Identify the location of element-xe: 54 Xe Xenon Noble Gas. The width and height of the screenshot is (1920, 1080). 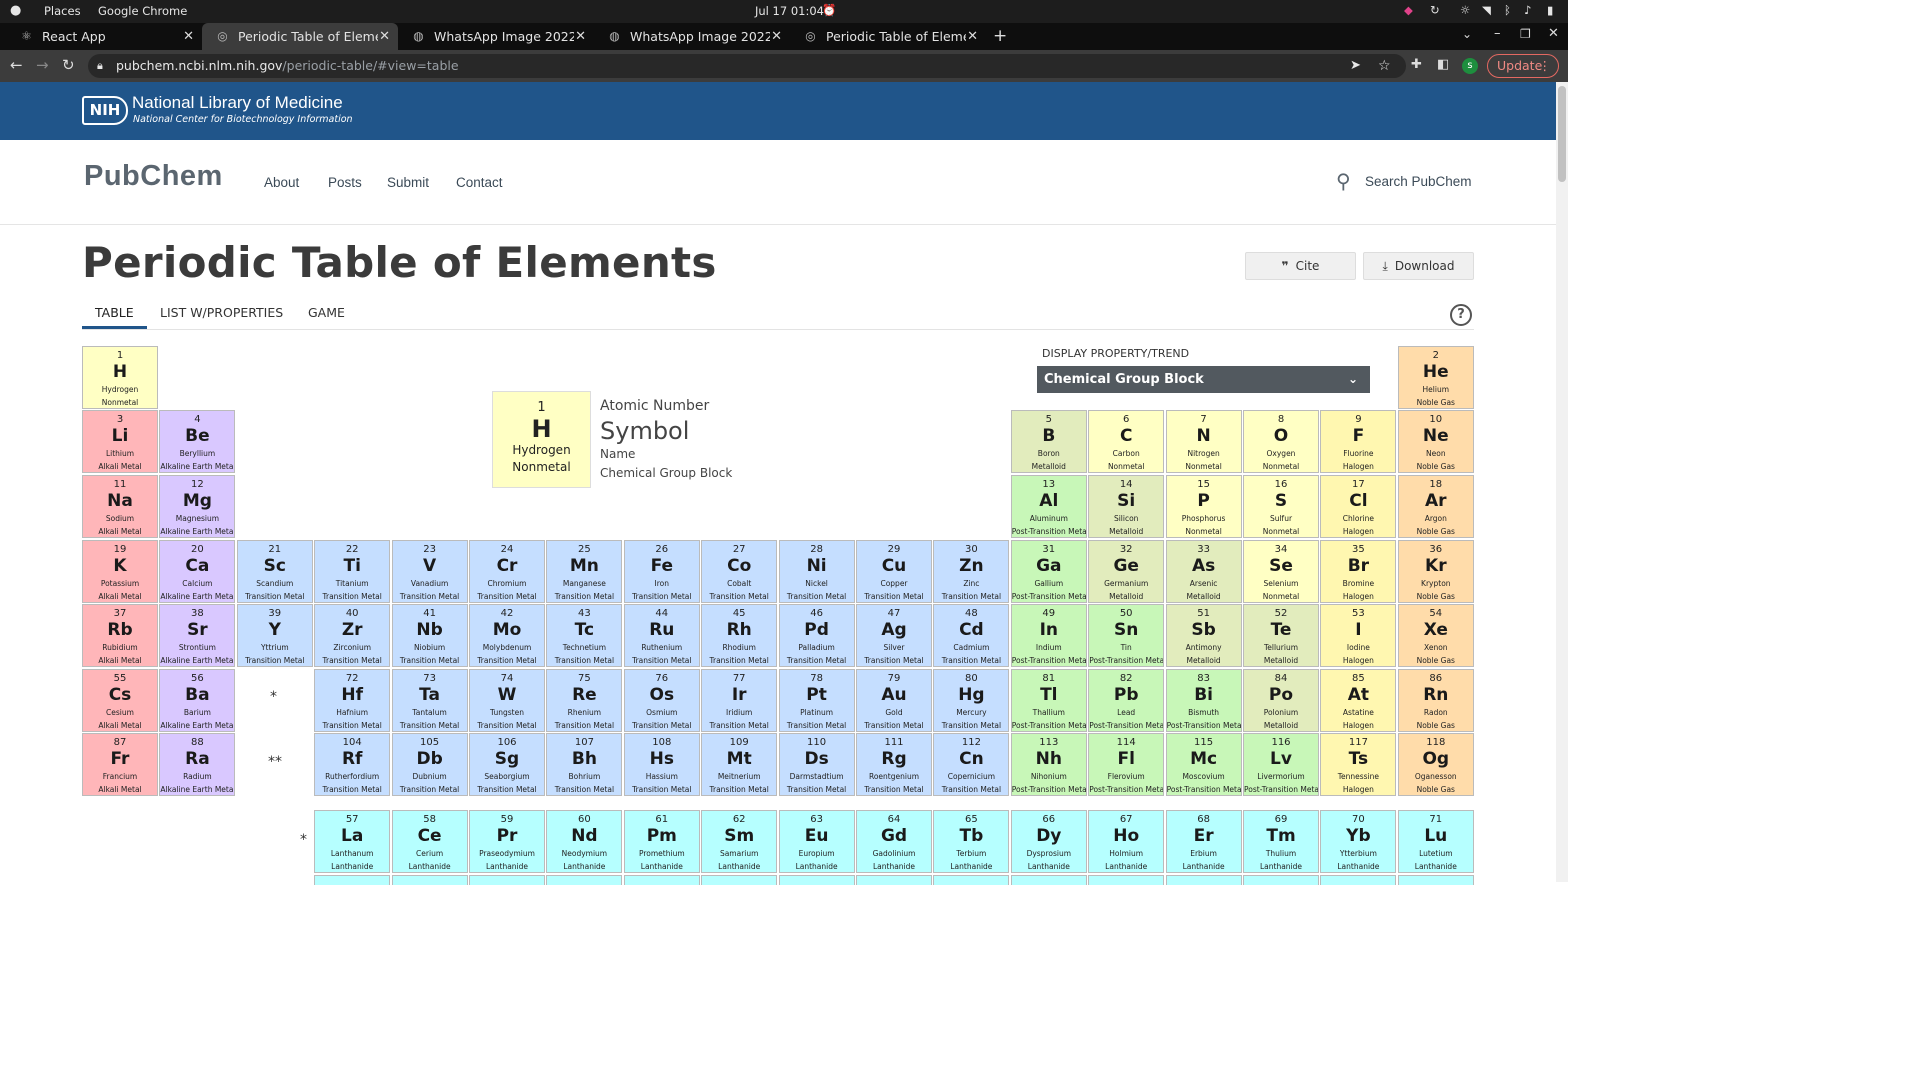
(1435, 635).